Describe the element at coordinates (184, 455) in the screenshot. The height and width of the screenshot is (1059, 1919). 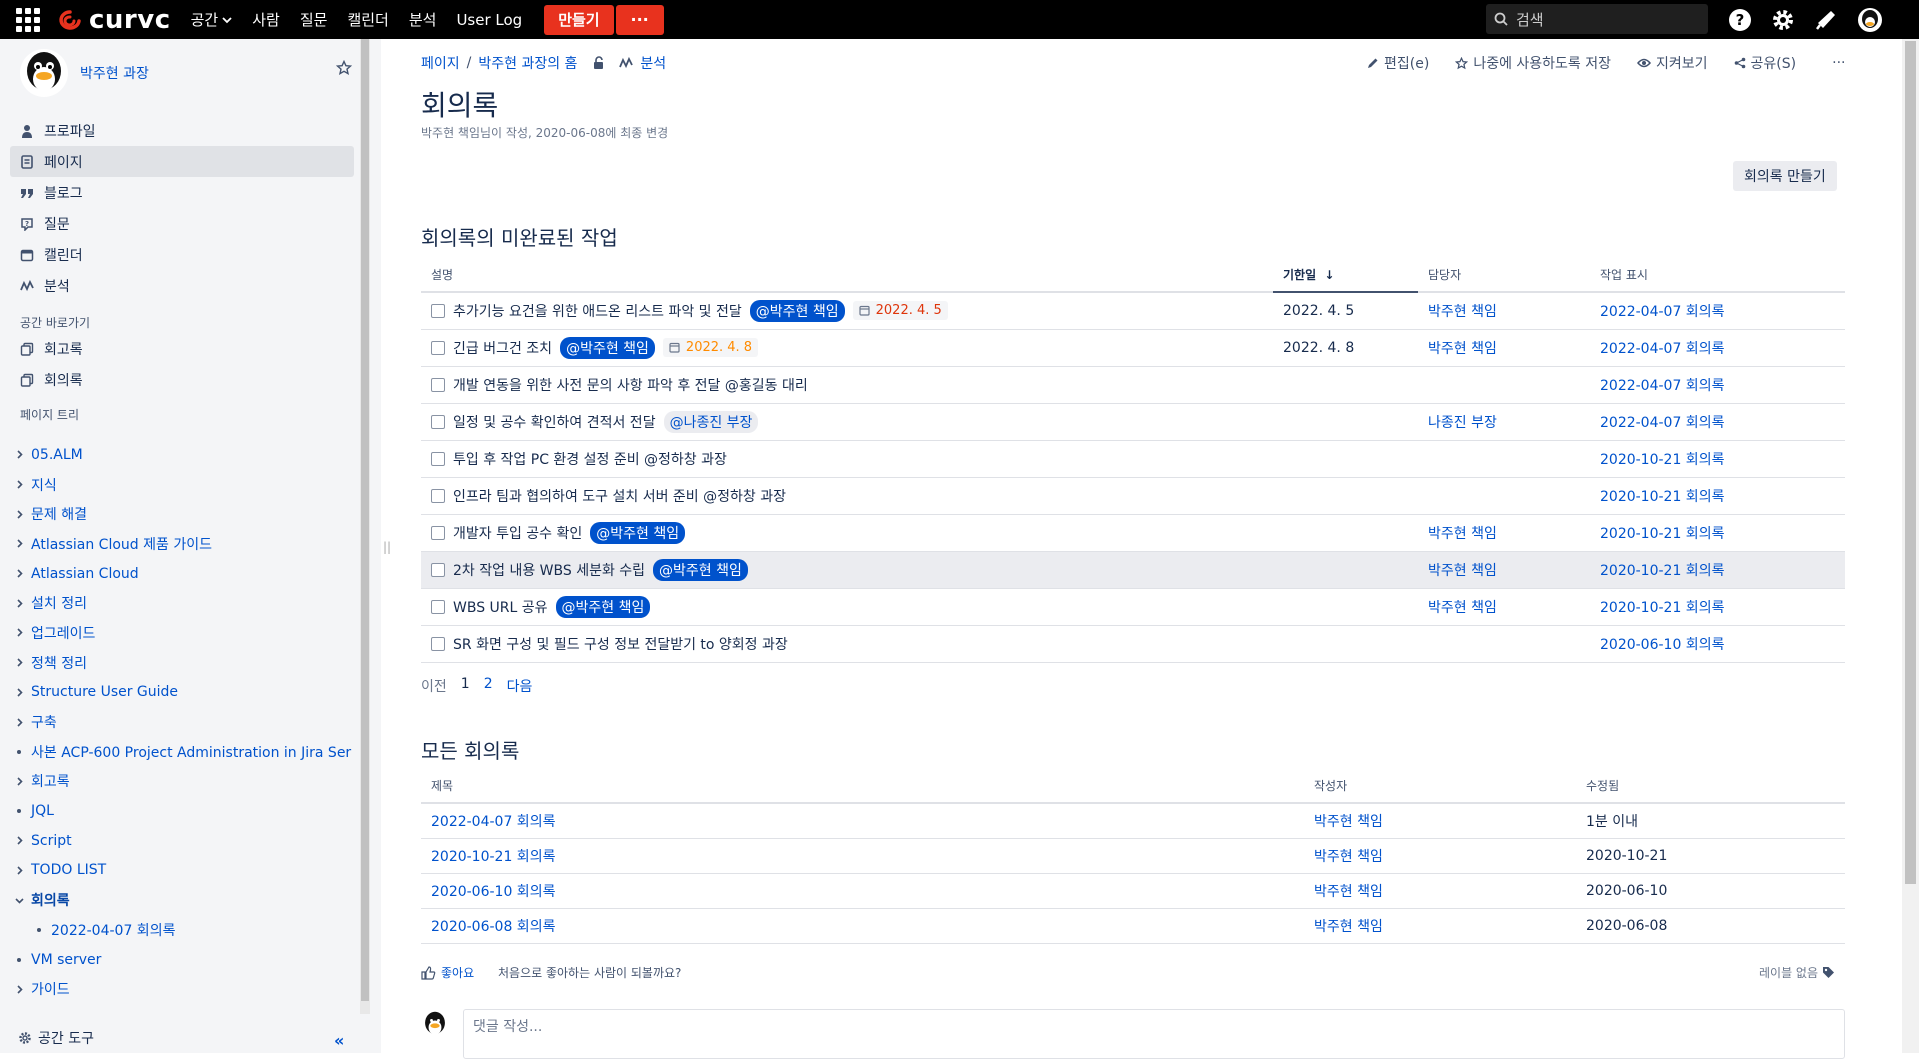
I see `tree-item: 05.ALM` at that location.